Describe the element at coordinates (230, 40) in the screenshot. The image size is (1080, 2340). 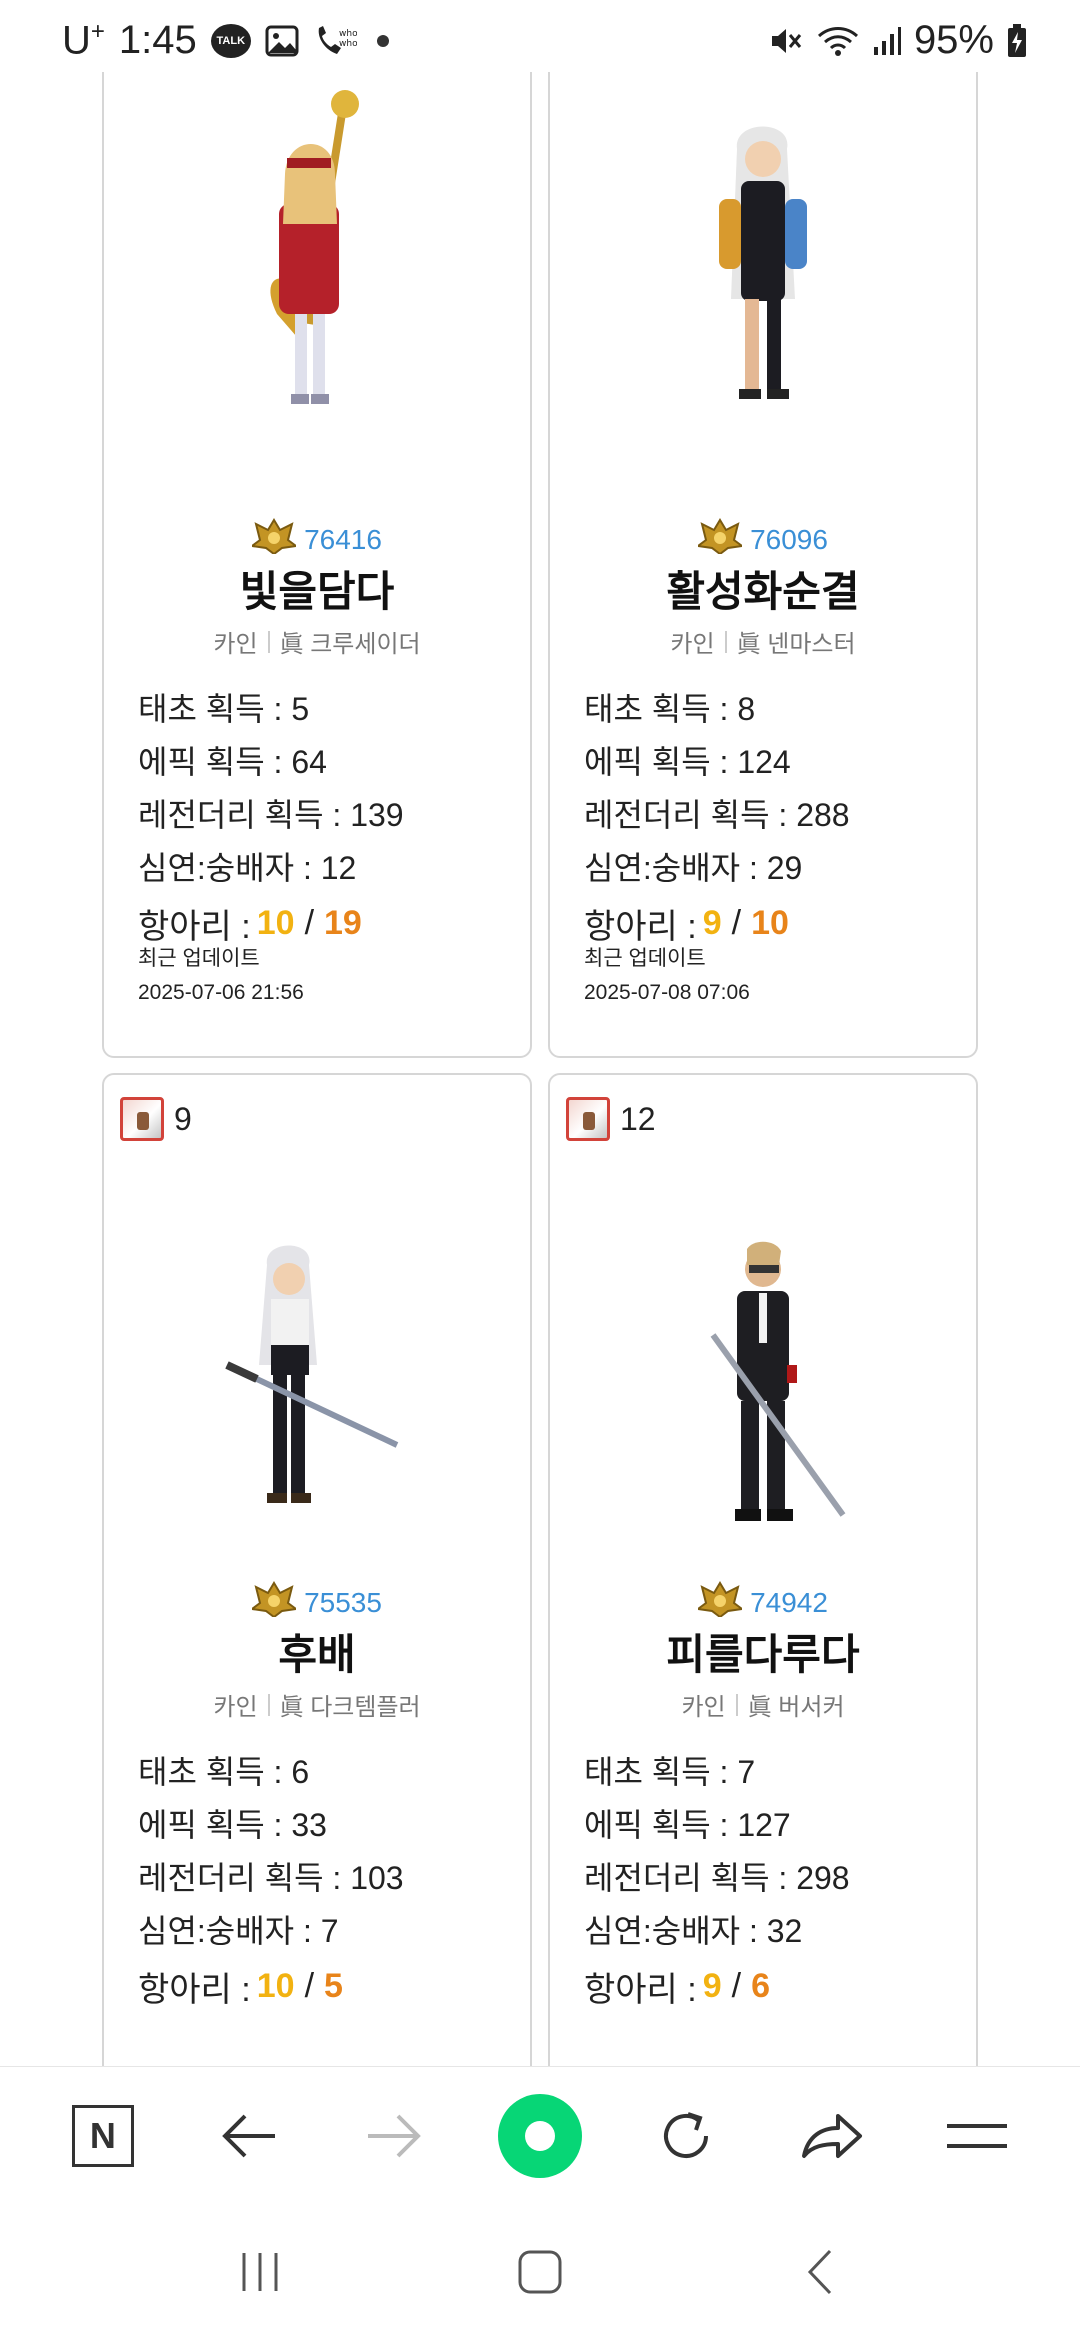
I see `kakaotalk-icon: TALK` at that location.